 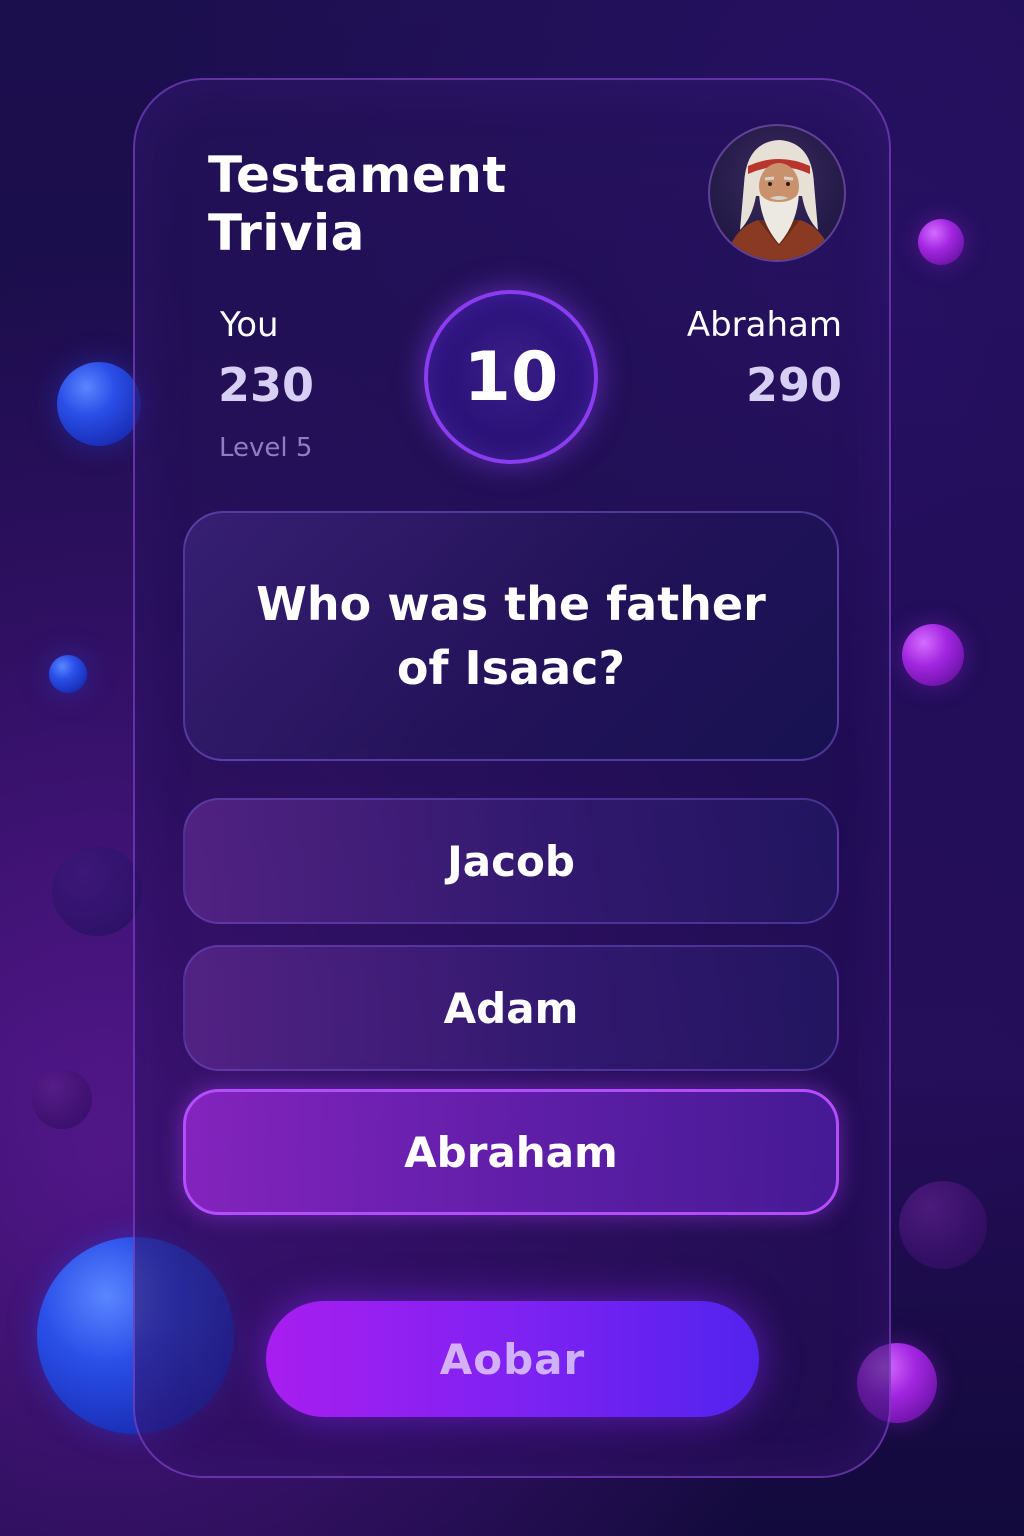 What do you see at coordinates (357, 204) in the screenshot?
I see `app-title: Testament Trivia` at bounding box center [357, 204].